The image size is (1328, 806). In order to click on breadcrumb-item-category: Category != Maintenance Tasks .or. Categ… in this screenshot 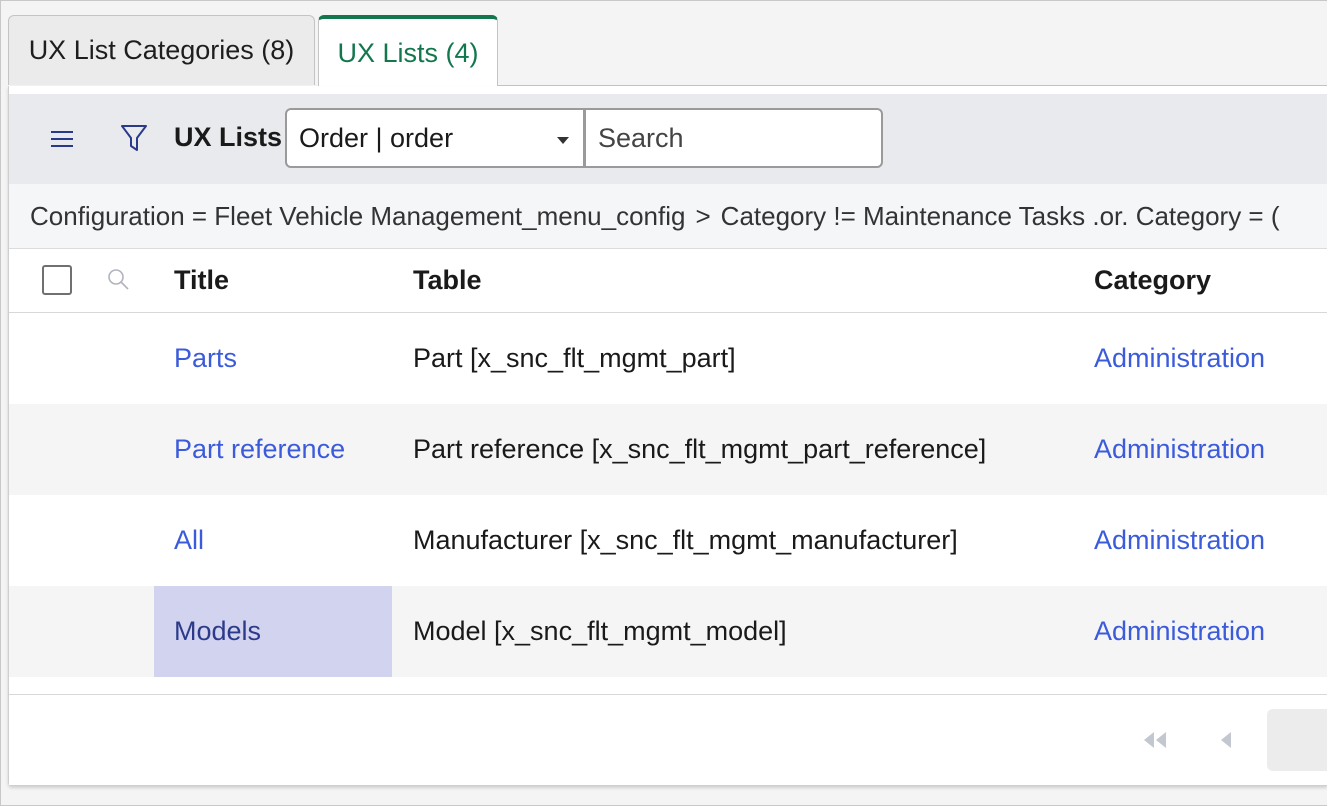, I will do `click(1000, 216)`.